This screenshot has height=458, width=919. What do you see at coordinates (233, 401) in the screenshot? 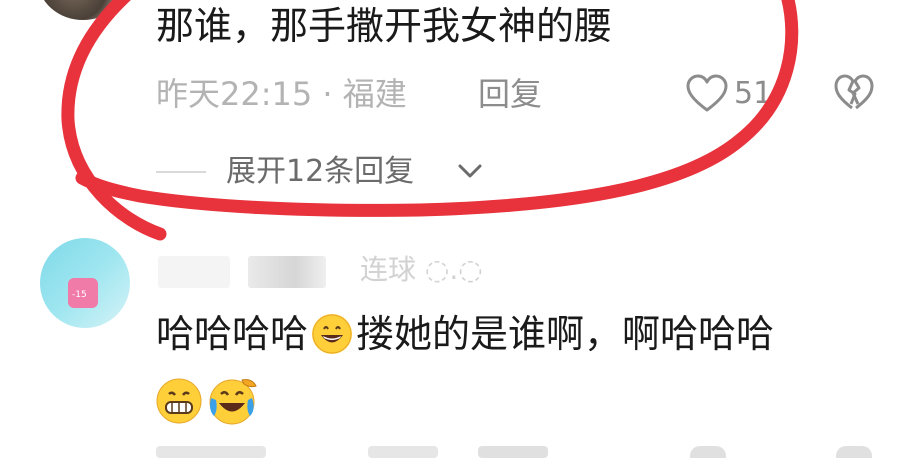
I see `laughing-crying-emoji-icon` at bounding box center [233, 401].